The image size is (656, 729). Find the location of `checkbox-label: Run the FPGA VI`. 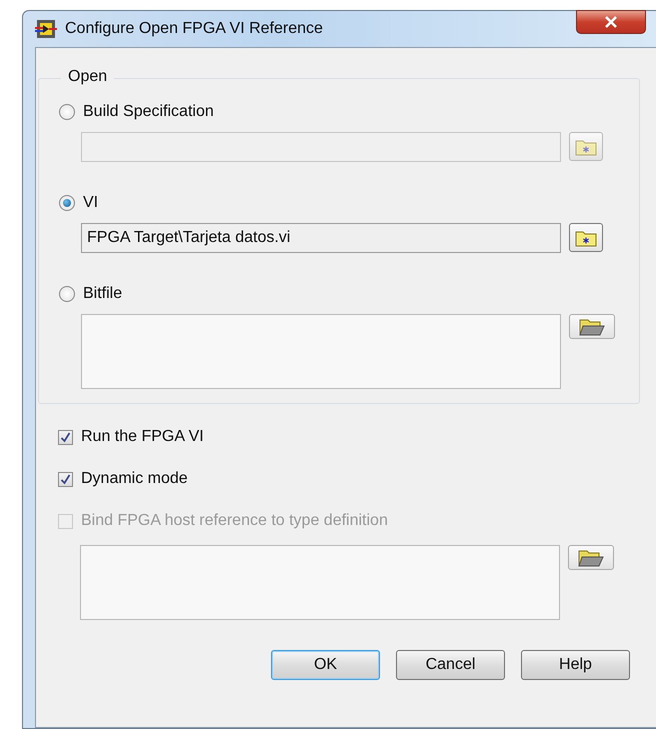

checkbox-label: Run the FPGA VI is located at coordinates (142, 437).